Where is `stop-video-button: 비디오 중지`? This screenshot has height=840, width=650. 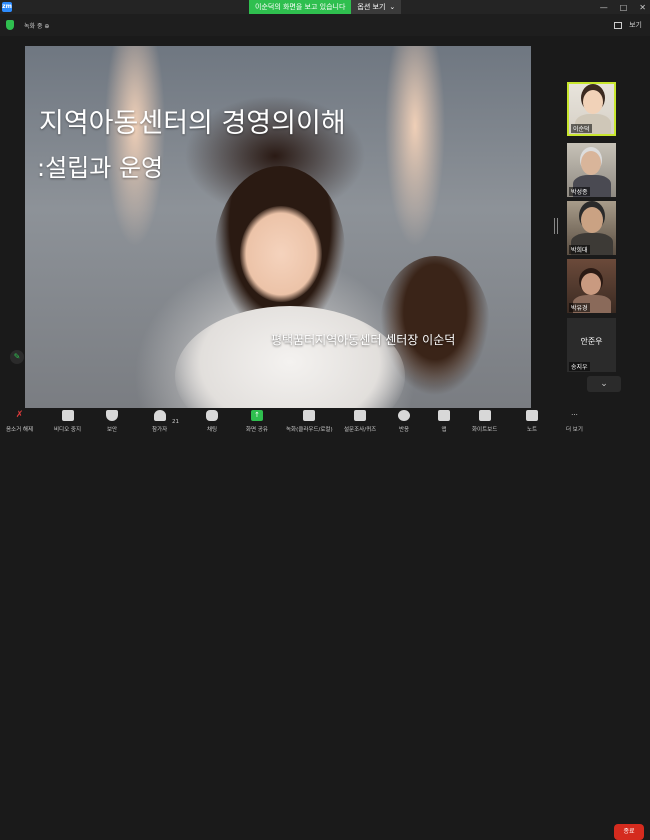 stop-video-button: 비디오 중지 is located at coordinates (67, 421).